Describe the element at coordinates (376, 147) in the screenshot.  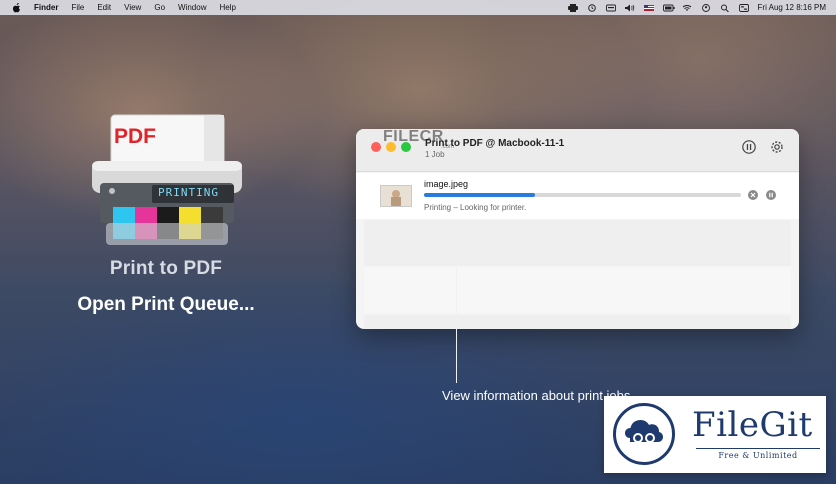
I see `close-button` at that location.